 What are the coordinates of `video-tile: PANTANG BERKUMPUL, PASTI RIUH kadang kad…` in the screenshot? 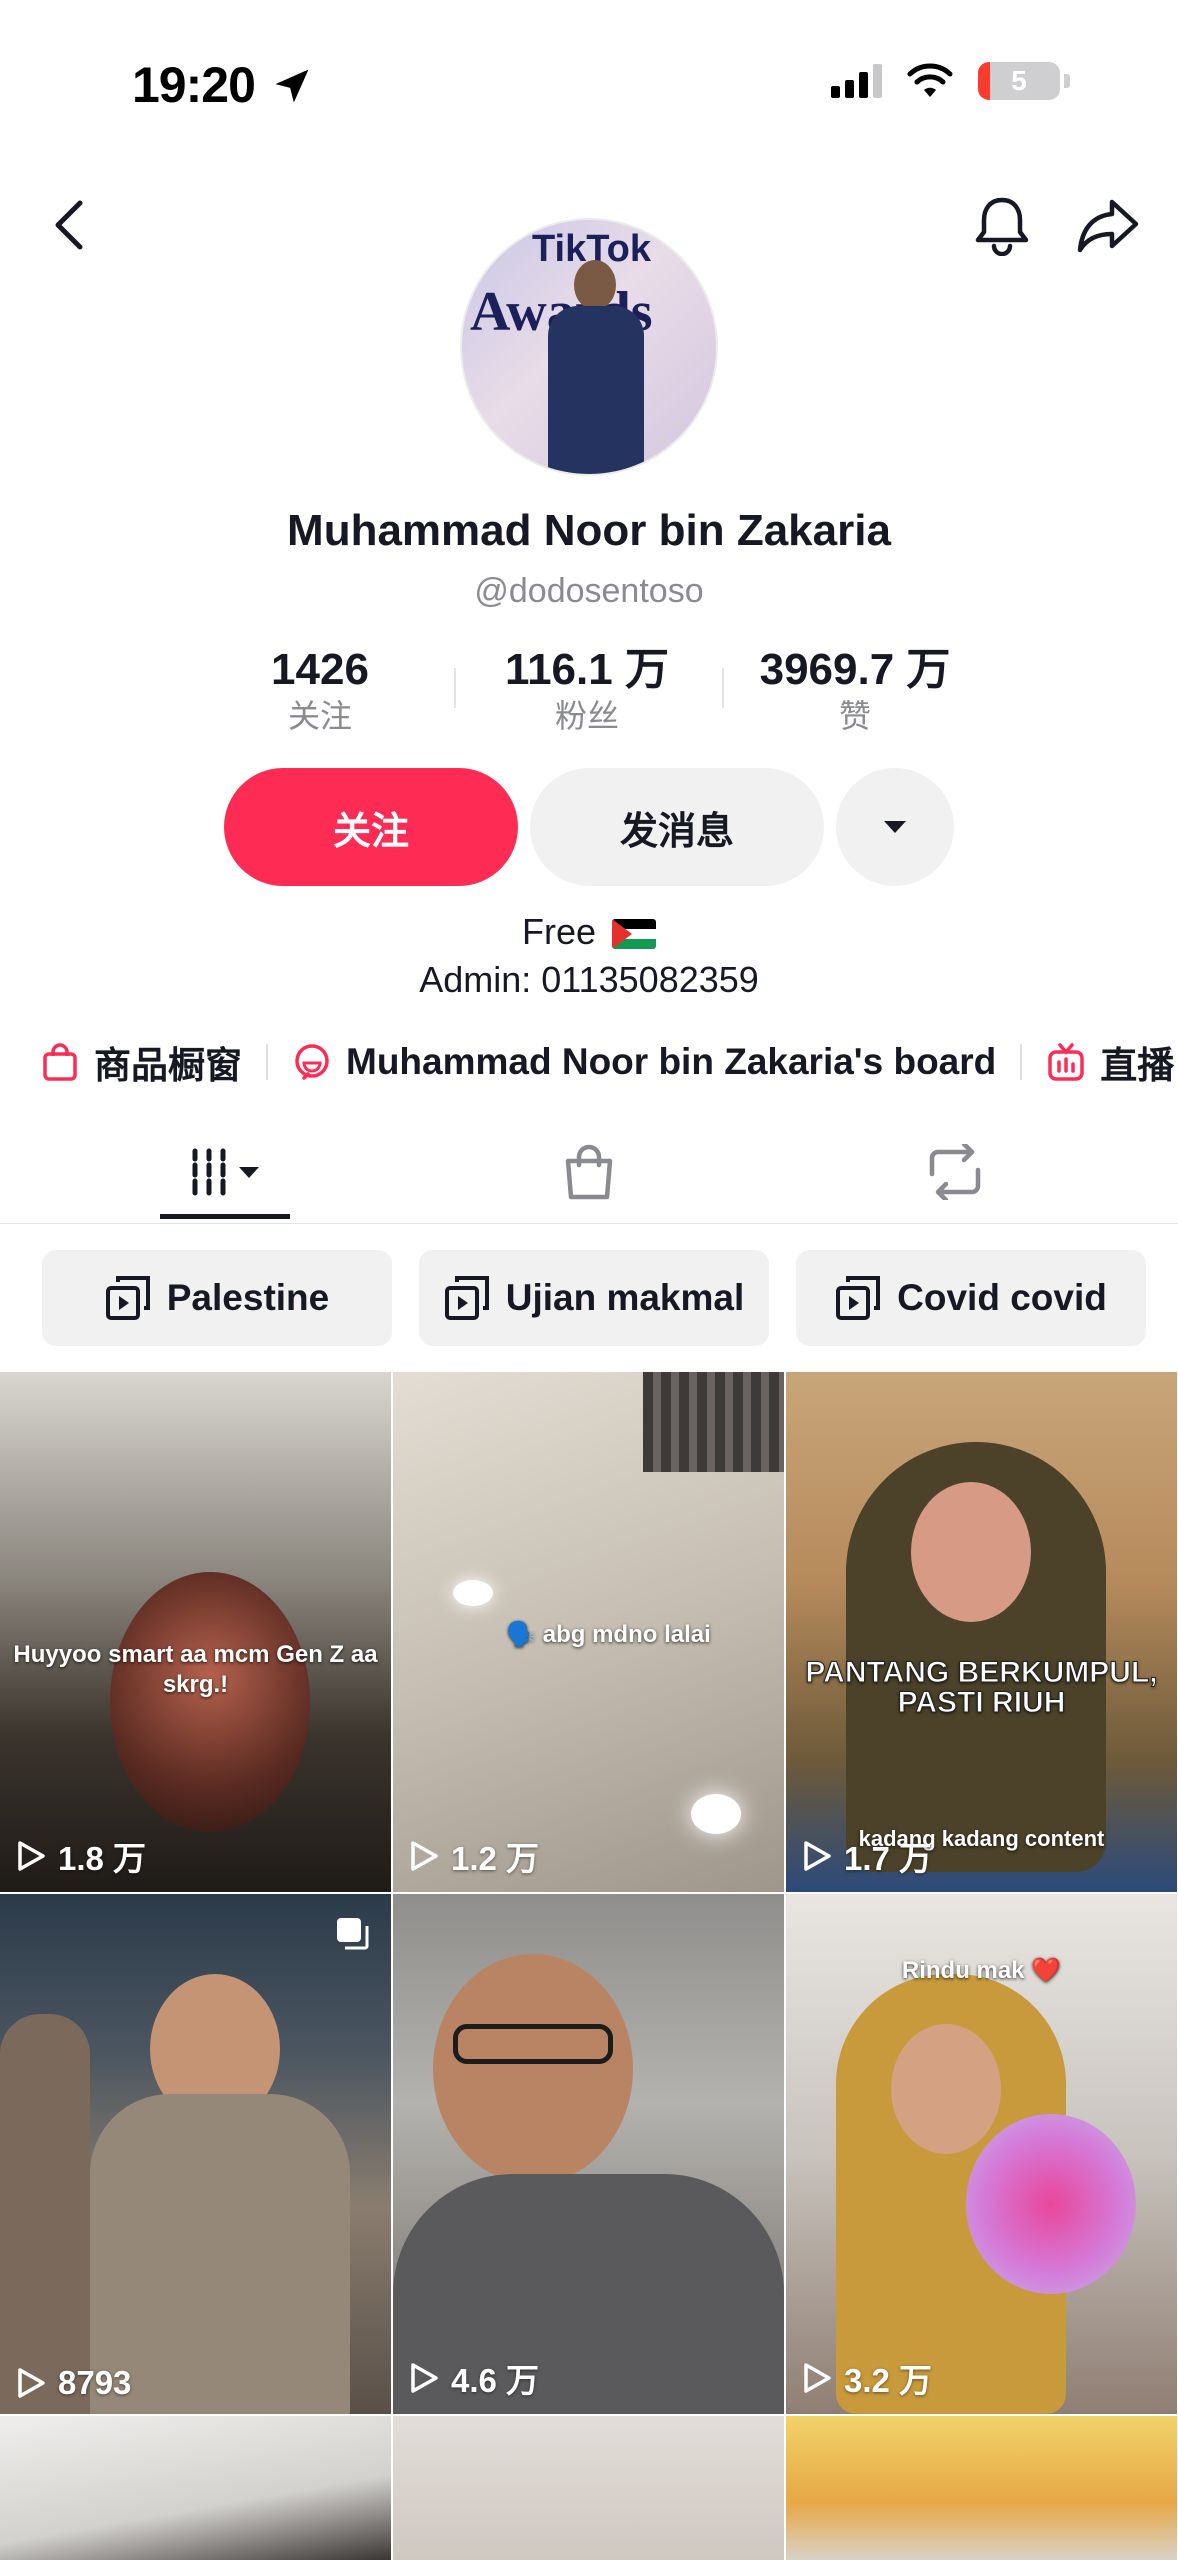 It's located at (981, 1632).